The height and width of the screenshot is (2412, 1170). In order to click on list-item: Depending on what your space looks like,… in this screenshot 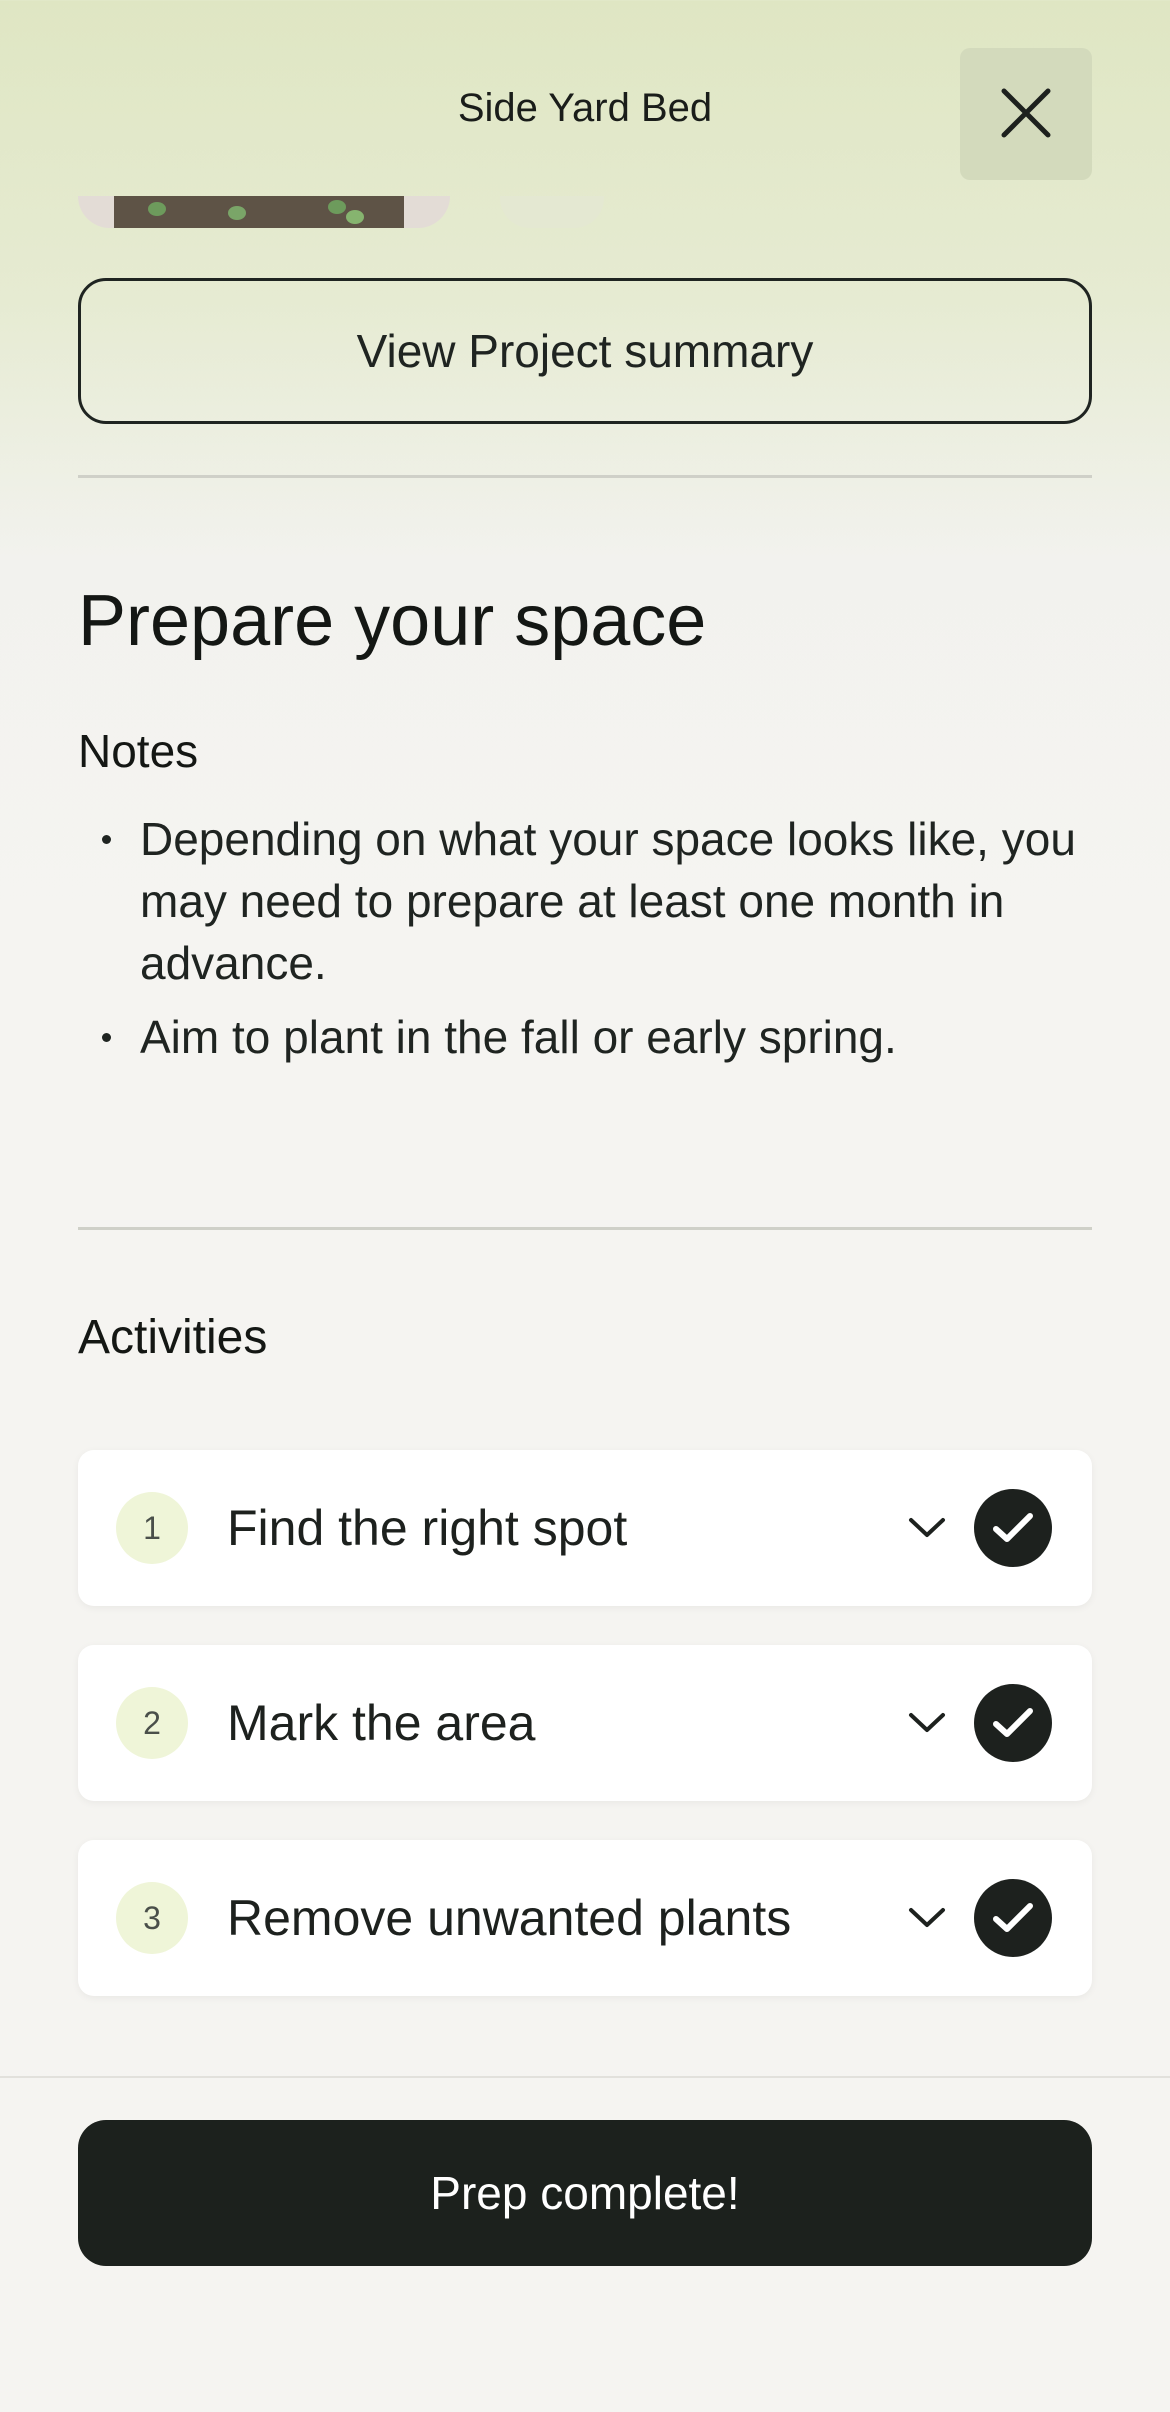, I will do `click(588, 901)`.